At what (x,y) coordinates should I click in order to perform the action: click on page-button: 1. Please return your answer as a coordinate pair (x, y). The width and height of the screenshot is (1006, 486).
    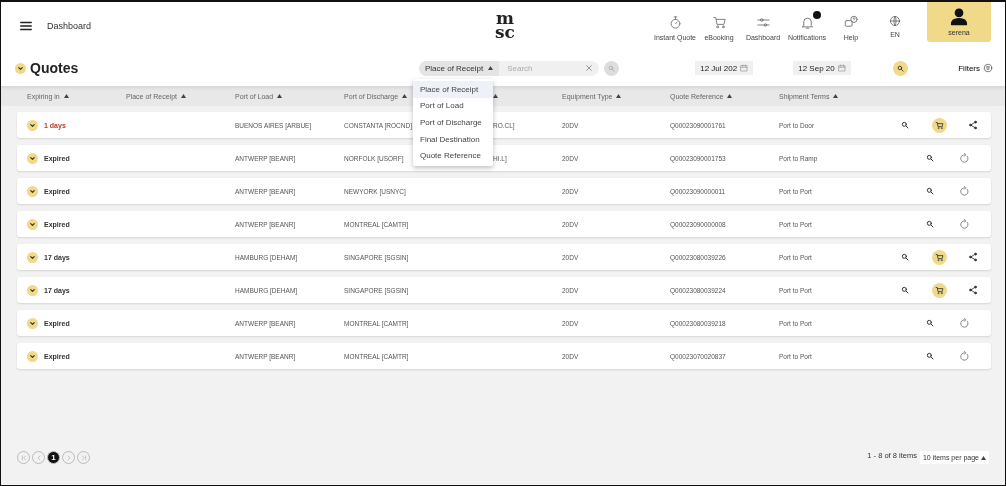
    Looking at the image, I should click on (53, 457).